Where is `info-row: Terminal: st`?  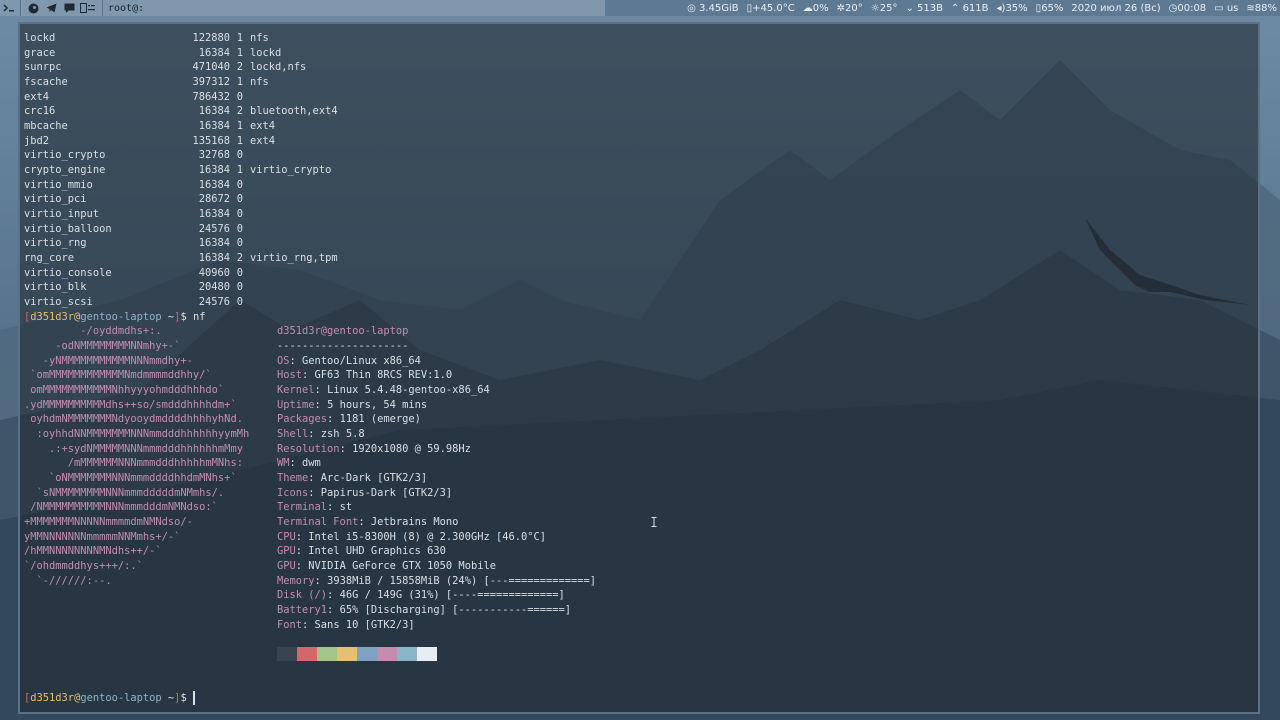
info-row: Terminal: st is located at coordinates (315, 507).